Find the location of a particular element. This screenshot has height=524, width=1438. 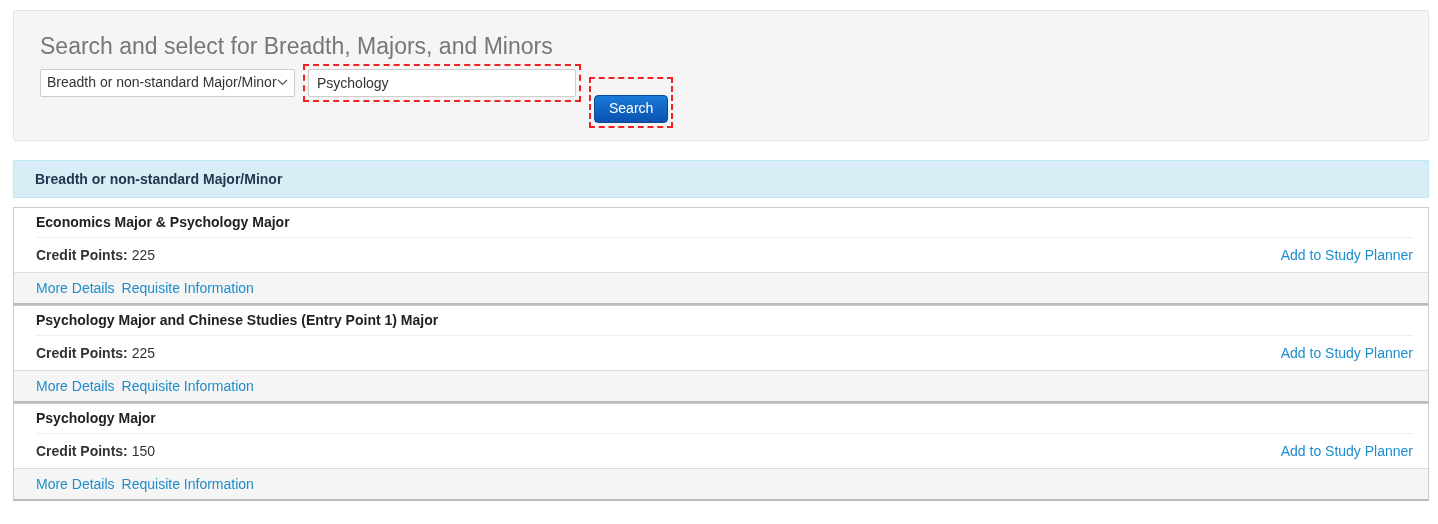

search-field: Psychology is located at coordinates (442, 82).